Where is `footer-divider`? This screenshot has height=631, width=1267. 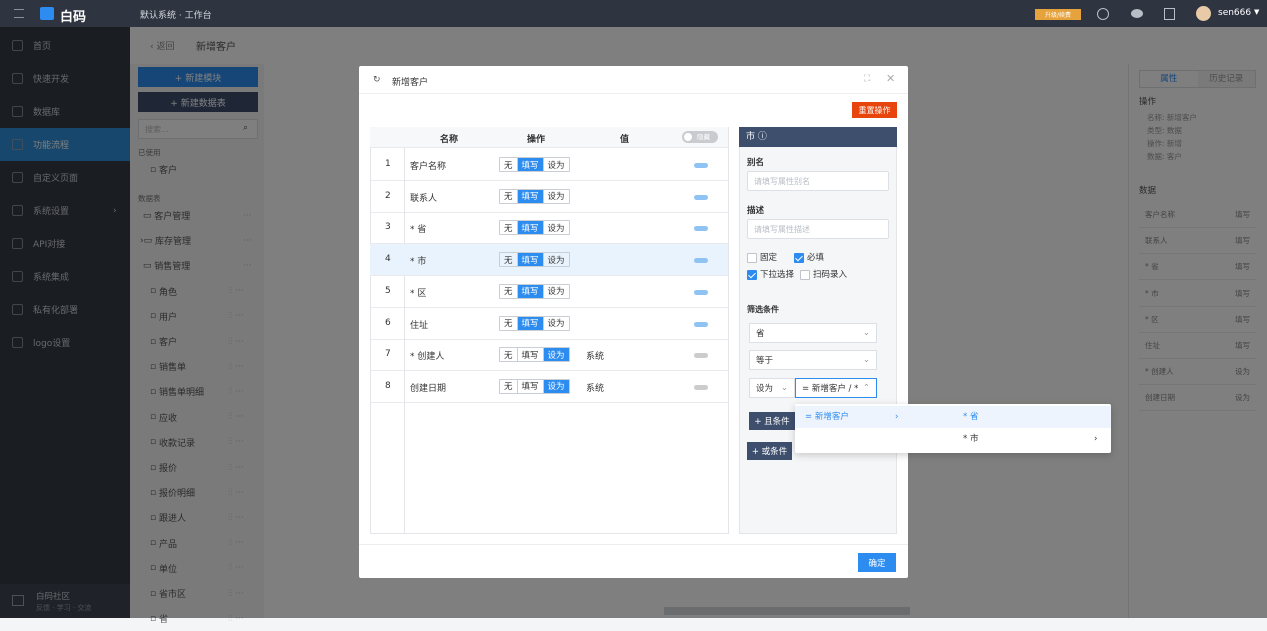 footer-divider is located at coordinates (633, 544).